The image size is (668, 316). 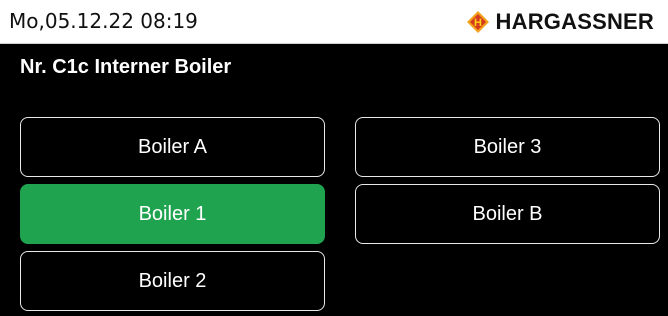 I want to click on datetime: Mo,05.12.22 08:19, so click(x=103, y=21).